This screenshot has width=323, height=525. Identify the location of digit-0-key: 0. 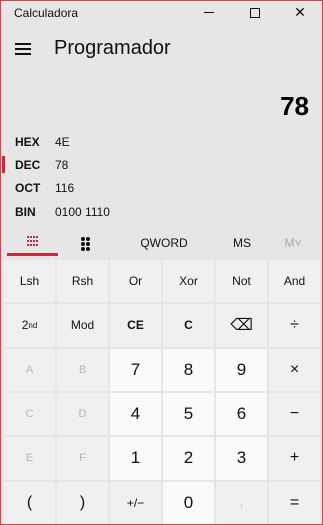
(188, 502).